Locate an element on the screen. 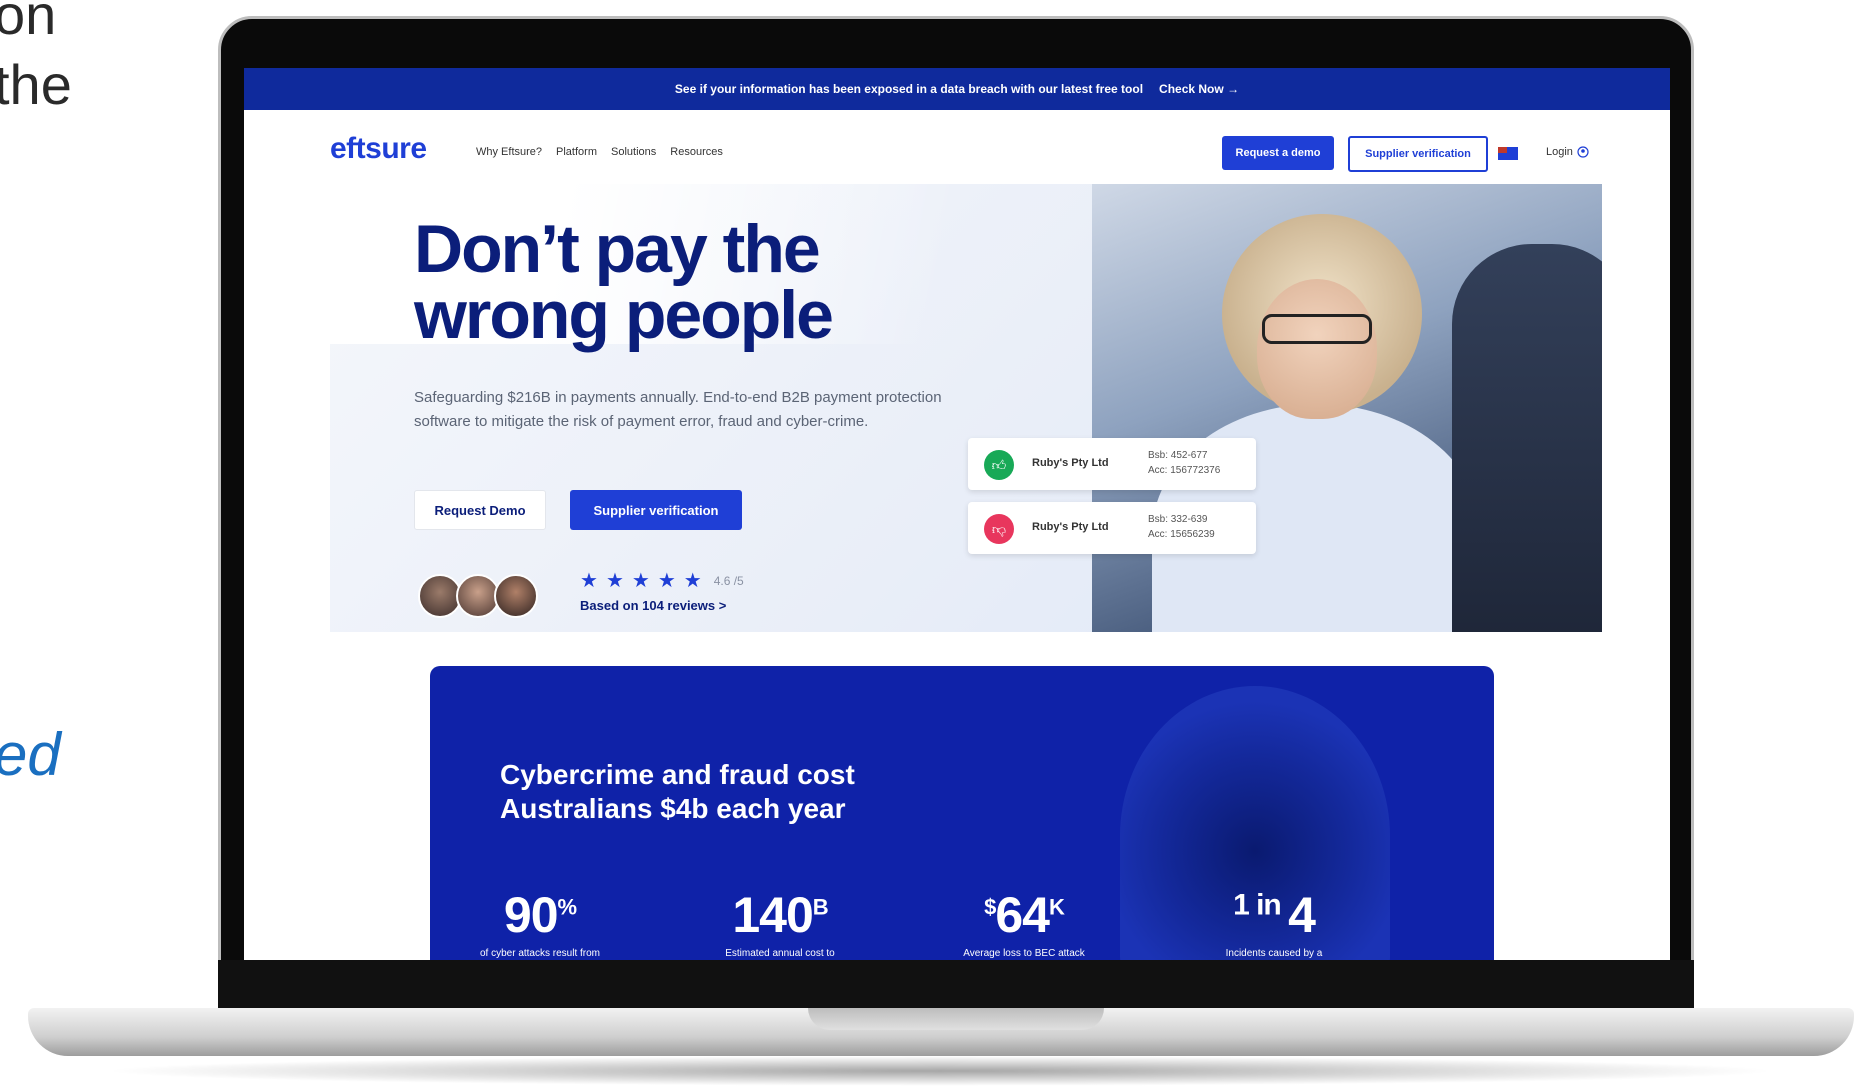 The image size is (1854, 1092). stat-number: $64K is located at coordinates (1024, 915).